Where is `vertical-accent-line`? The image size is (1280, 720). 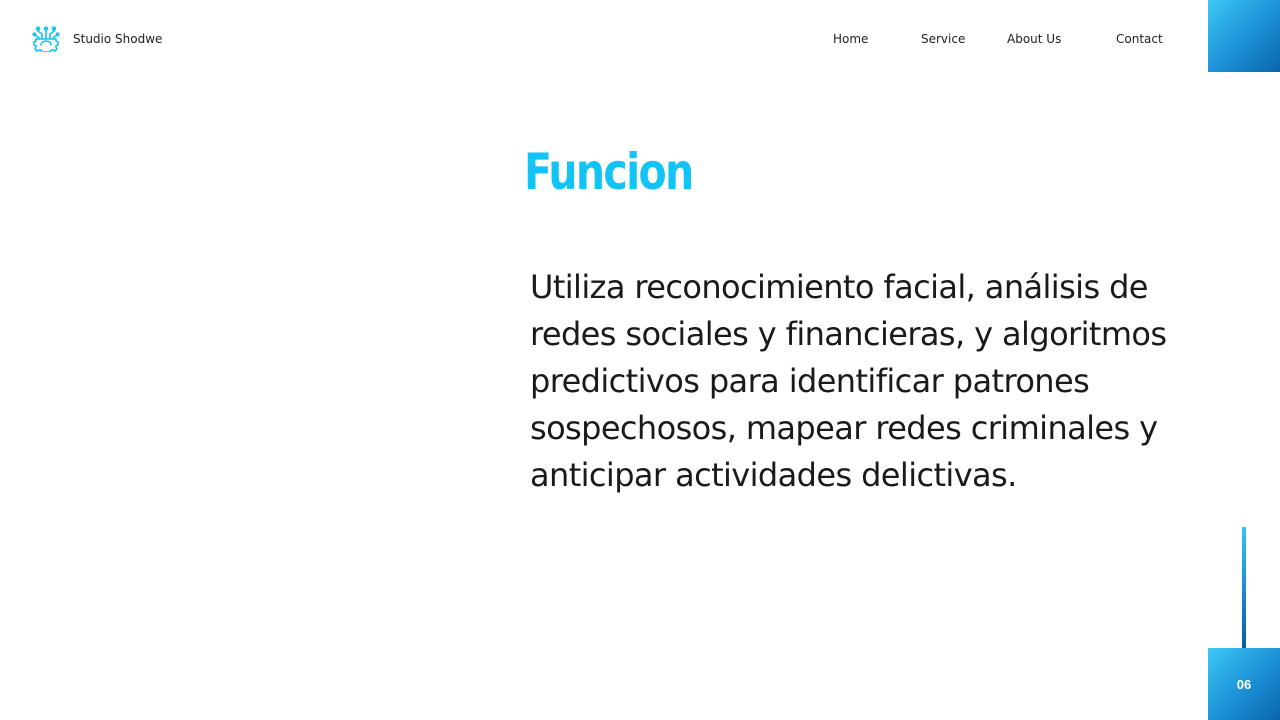
vertical-accent-line is located at coordinates (1244, 588).